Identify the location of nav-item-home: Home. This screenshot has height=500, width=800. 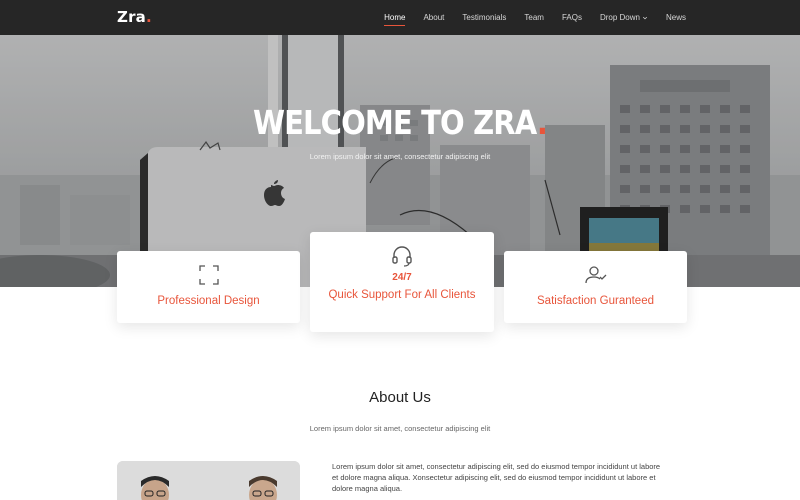
(395, 17).